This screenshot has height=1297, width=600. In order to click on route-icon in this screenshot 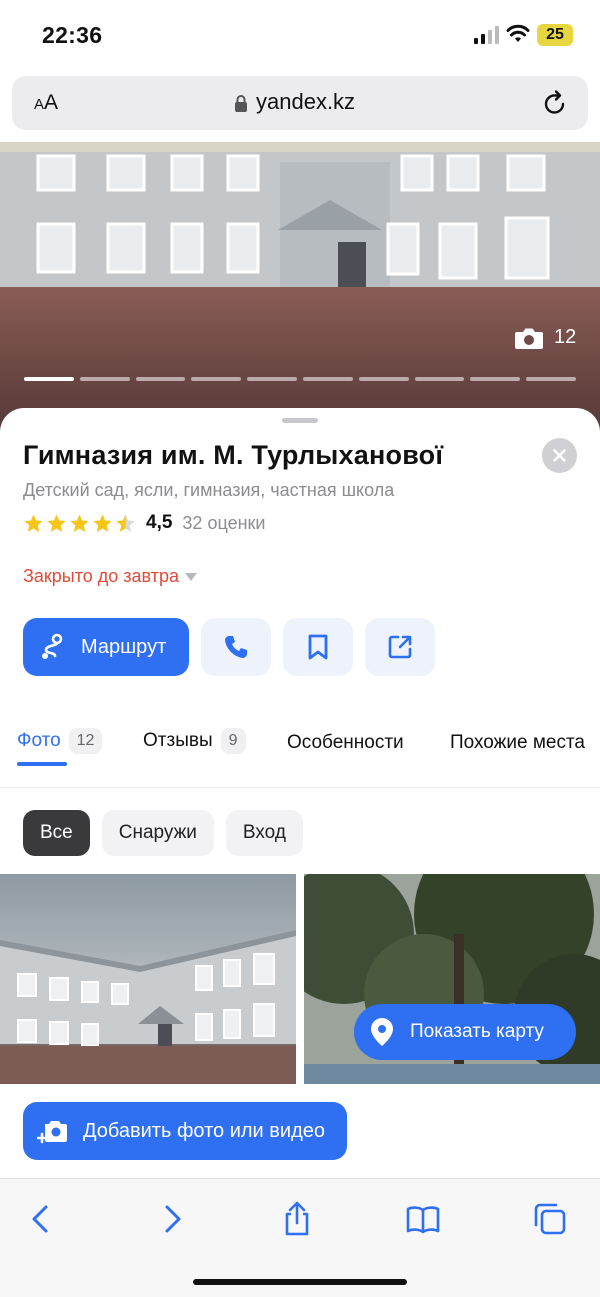, I will do `click(52, 646)`.